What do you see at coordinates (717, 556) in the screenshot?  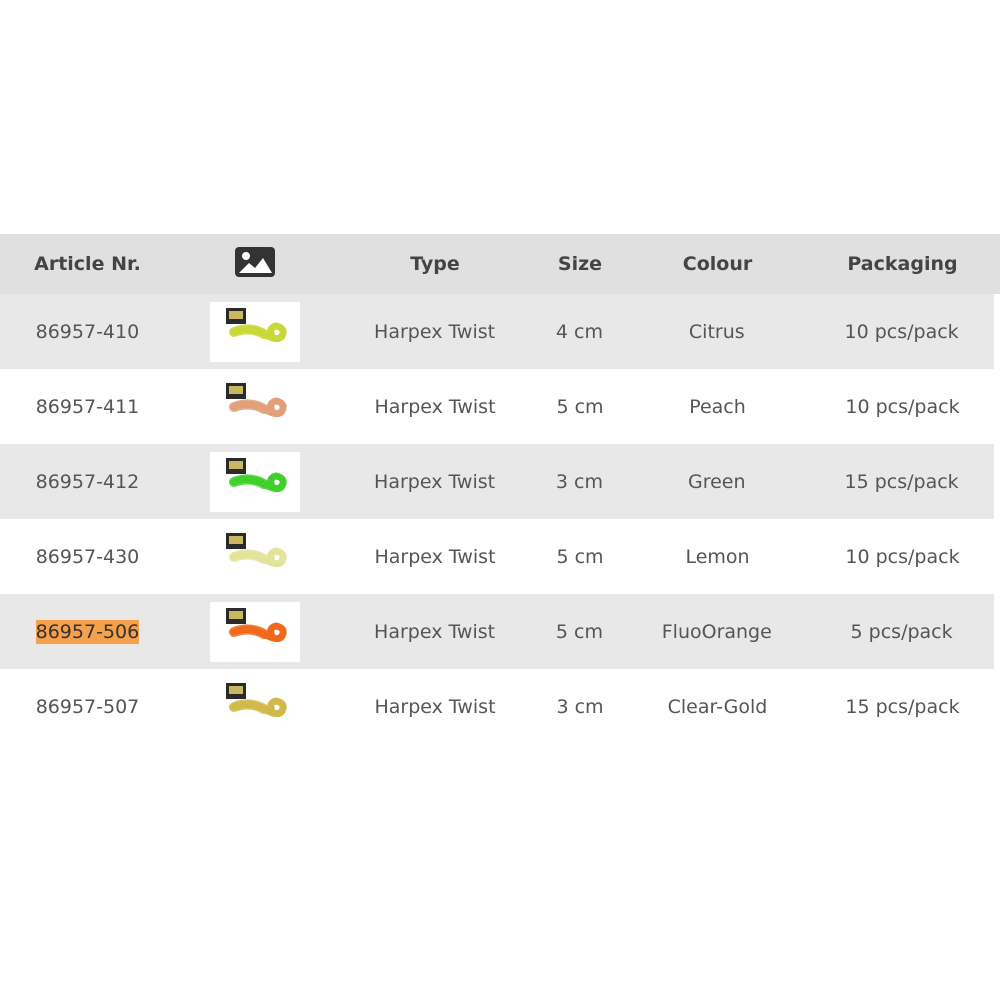 I see `product-colour: Lemon` at bounding box center [717, 556].